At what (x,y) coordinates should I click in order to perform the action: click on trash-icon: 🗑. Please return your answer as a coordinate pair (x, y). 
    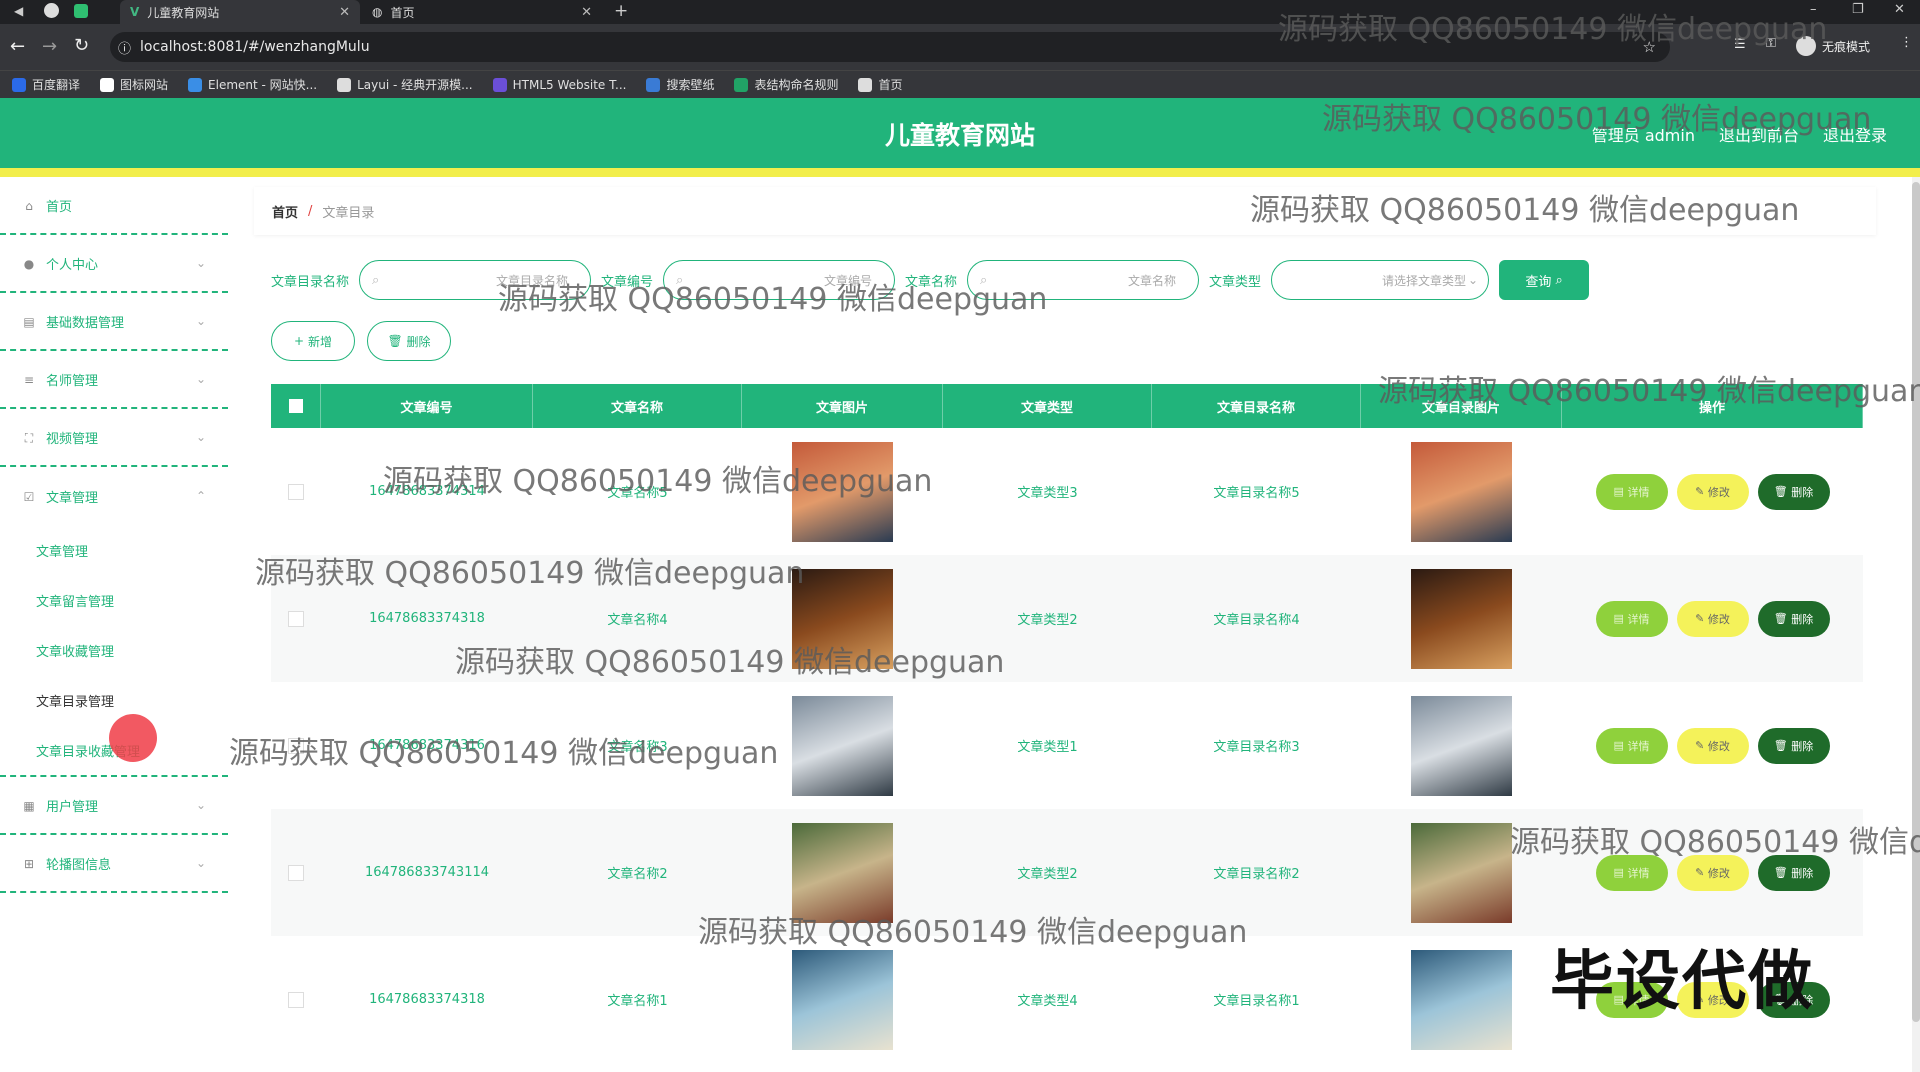
    Looking at the image, I should click on (1780, 745).